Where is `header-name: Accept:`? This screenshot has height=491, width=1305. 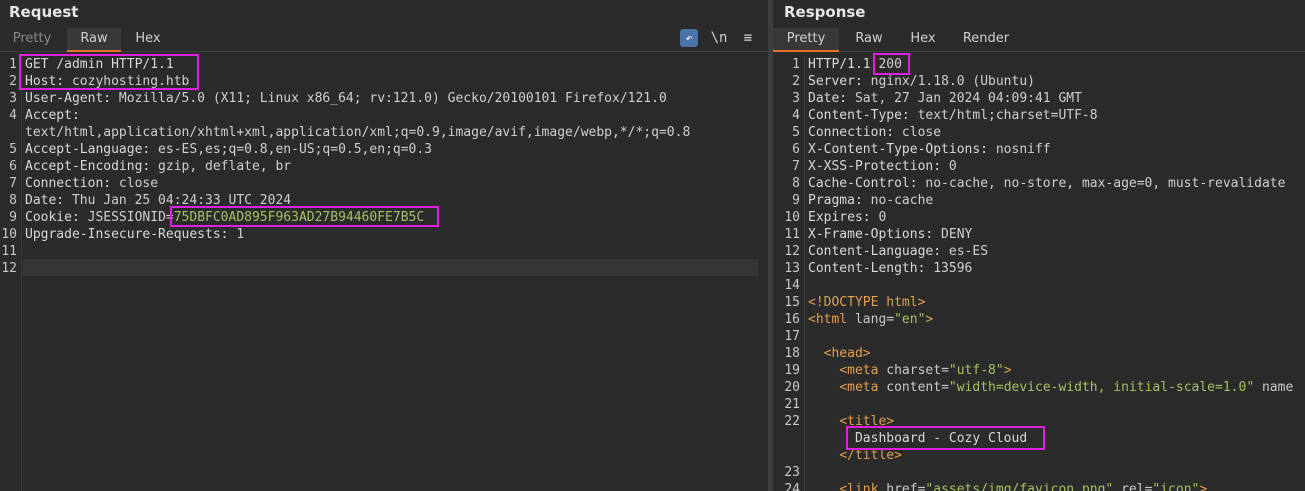 header-name: Accept: is located at coordinates (52, 115).